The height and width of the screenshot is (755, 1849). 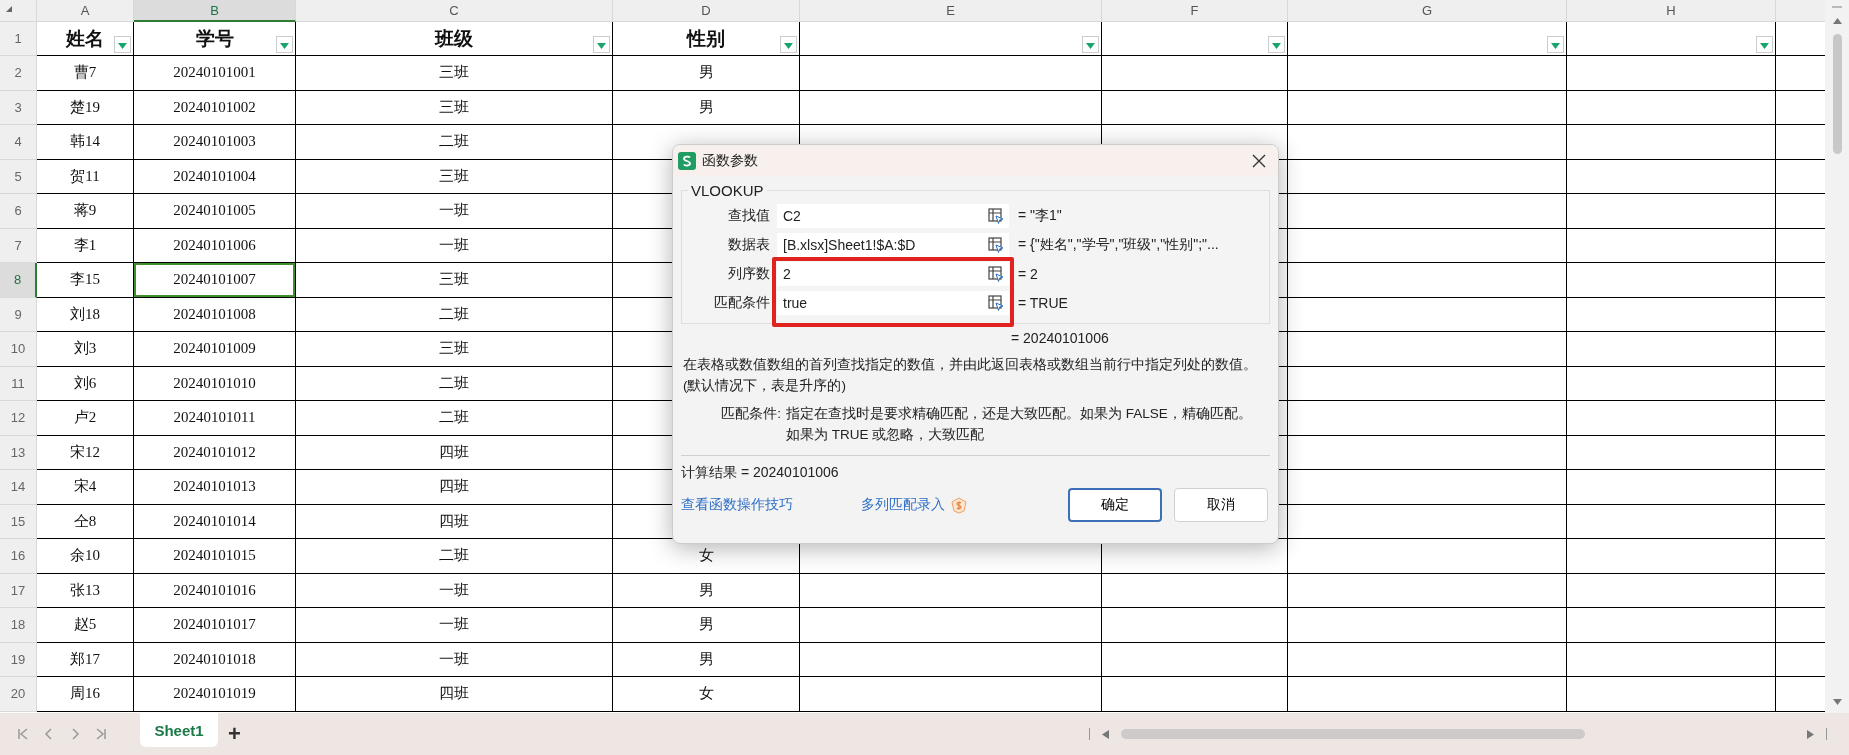 I want to click on table-cell: 20240101013, so click(x=215, y=487).